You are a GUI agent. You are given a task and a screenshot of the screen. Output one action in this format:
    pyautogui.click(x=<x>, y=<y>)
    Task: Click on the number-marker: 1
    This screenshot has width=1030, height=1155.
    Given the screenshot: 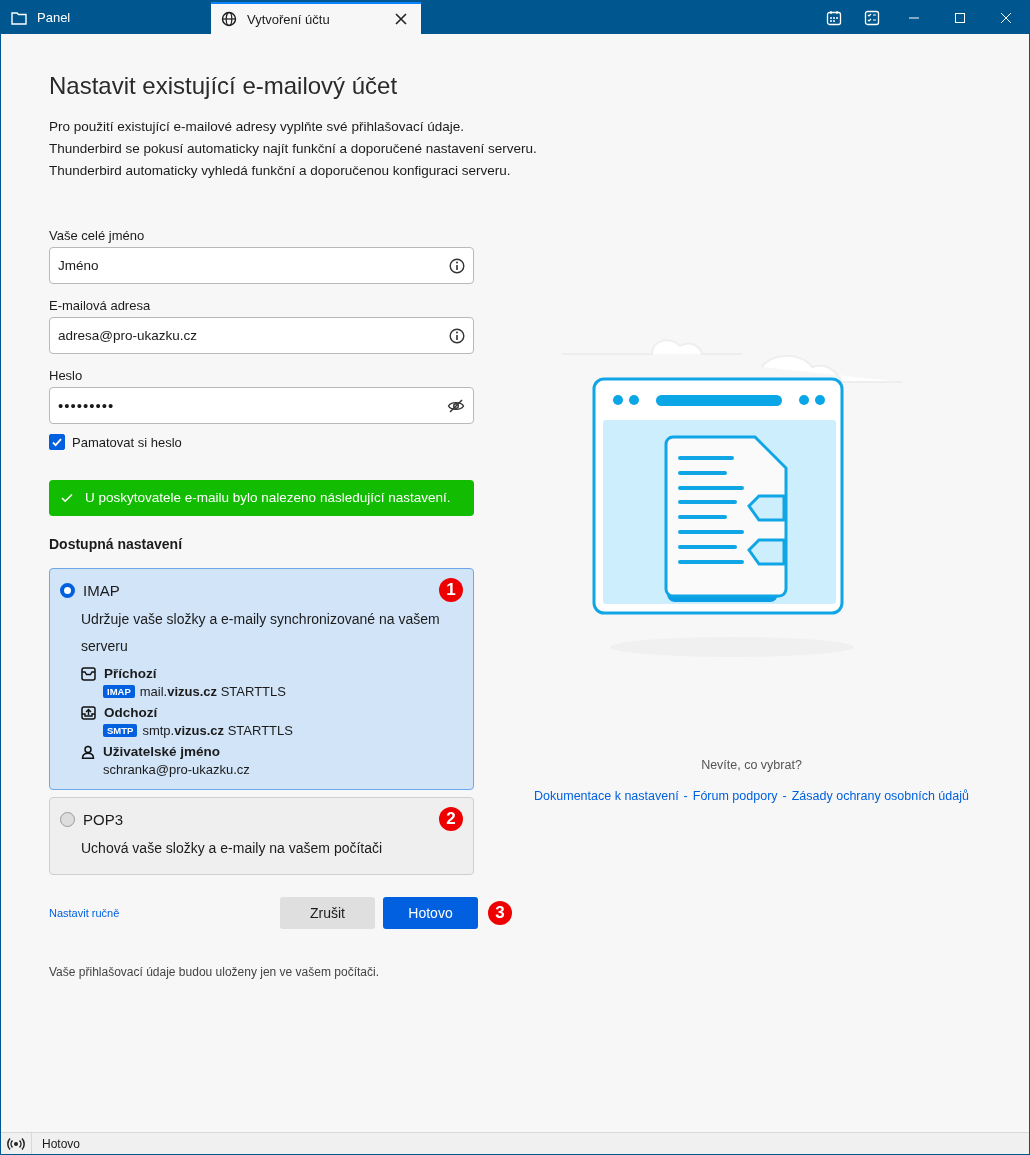 What is the action you would take?
    pyautogui.click(x=451, y=590)
    